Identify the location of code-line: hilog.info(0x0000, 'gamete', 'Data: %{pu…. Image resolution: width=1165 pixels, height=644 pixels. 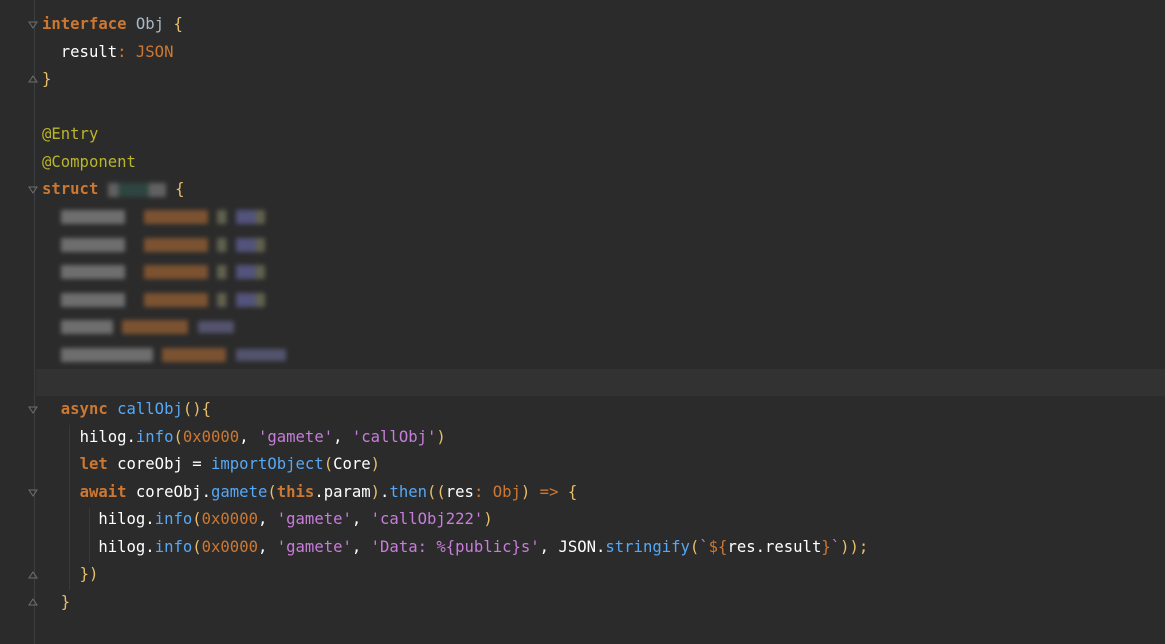
(603, 548).